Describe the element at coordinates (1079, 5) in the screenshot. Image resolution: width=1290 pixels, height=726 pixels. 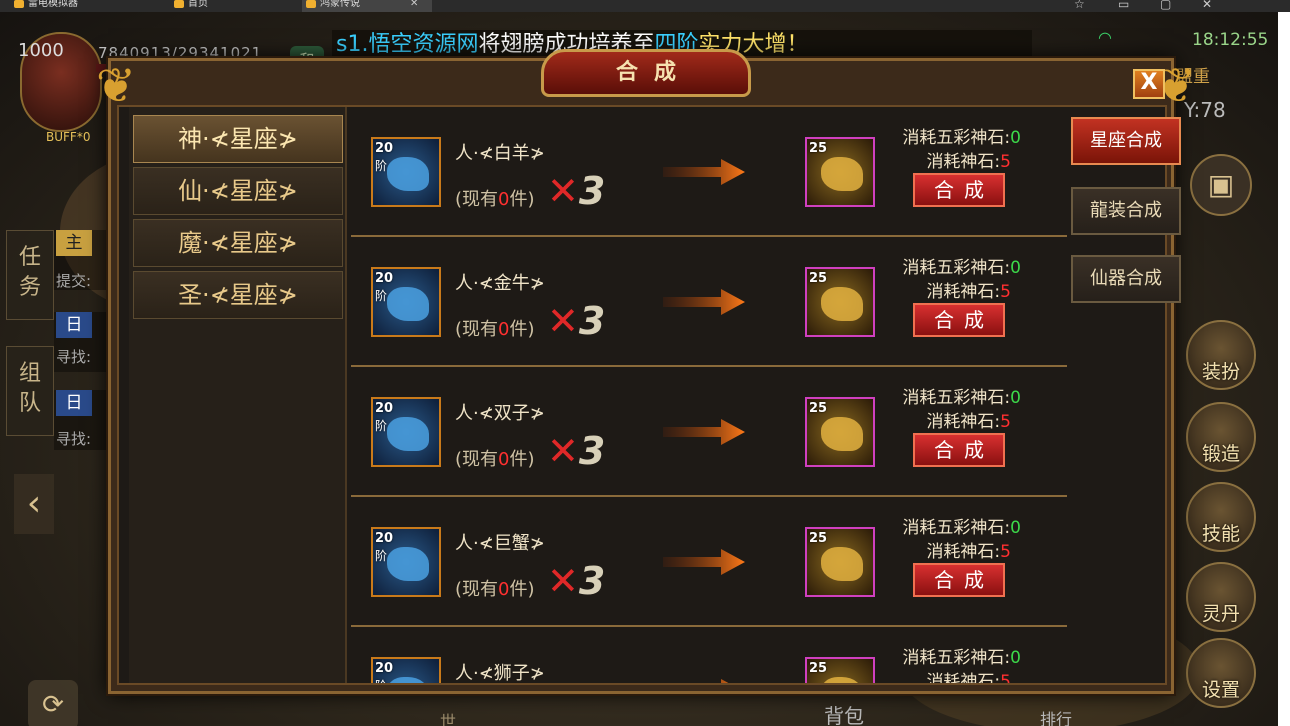
I see `favorite-icon: ☆` at that location.